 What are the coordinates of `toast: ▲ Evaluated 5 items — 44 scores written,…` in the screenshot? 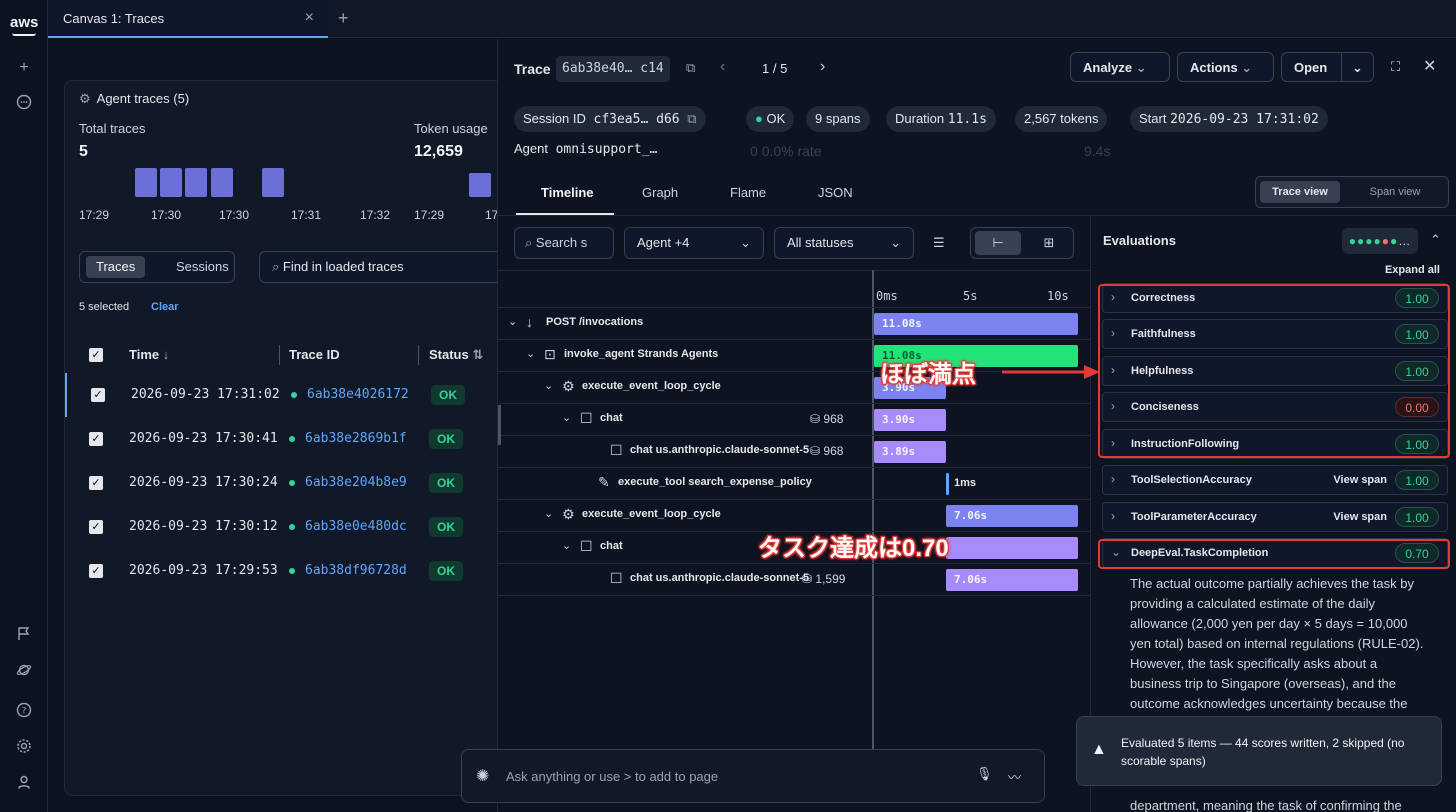 It's located at (1259, 751).